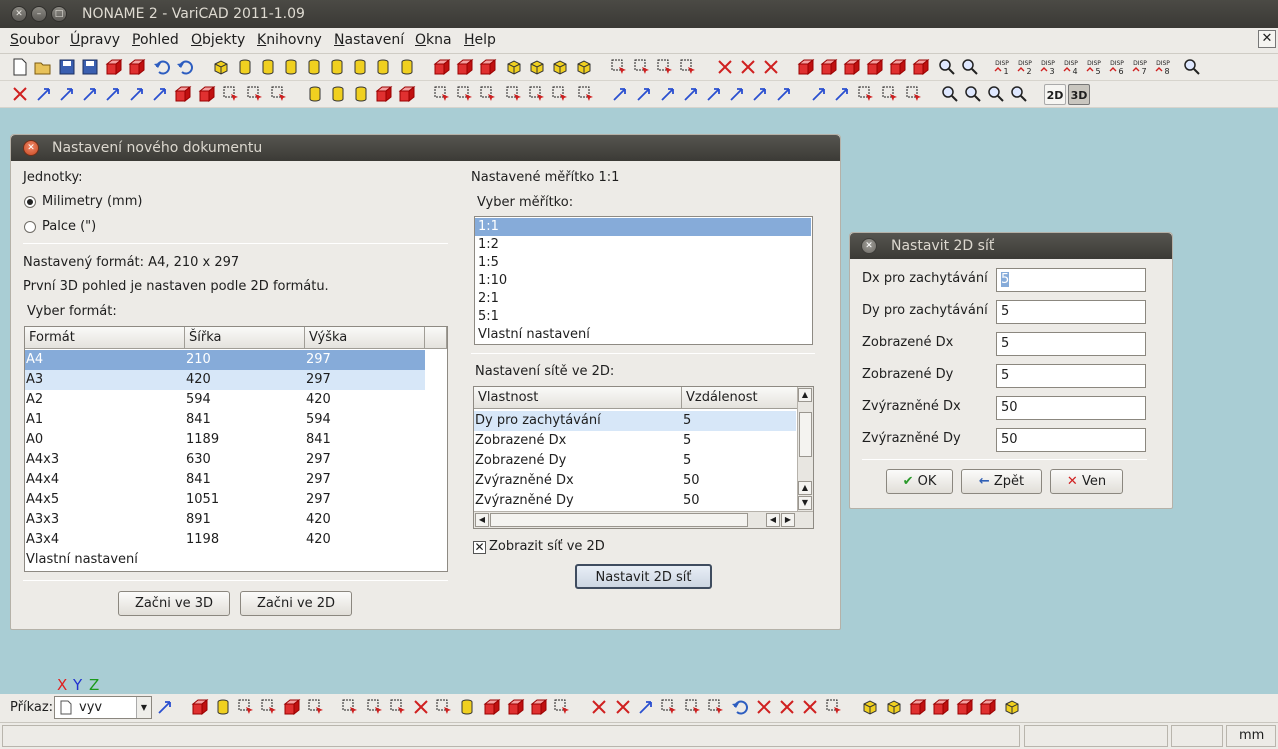  I want to click on grid-field-input: 5, so click(1071, 376).